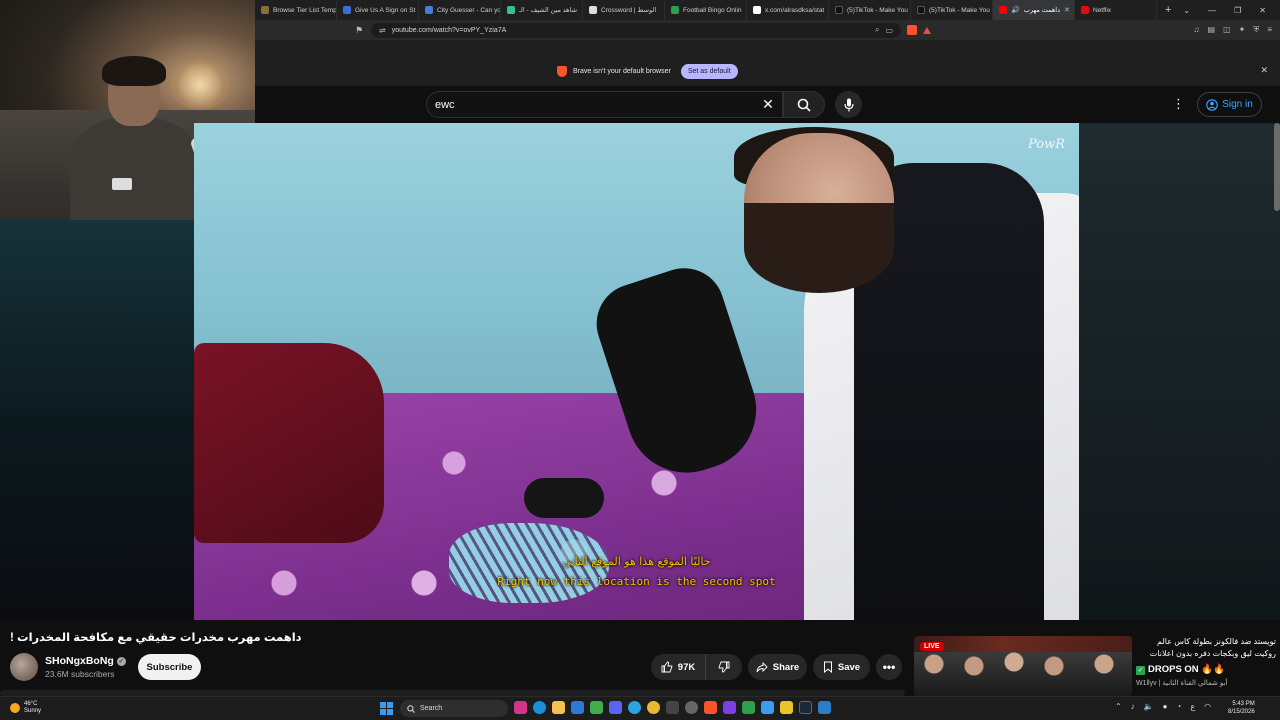  Describe the element at coordinates (1067, 10) in the screenshot. I see `close-tab-icon: ✕` at that location.